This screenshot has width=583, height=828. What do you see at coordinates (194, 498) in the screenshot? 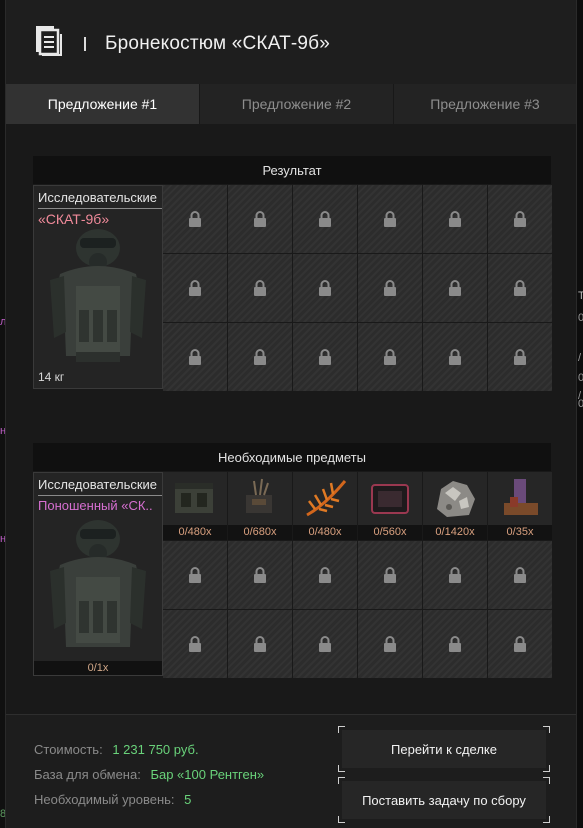
I see `ammo-box-icon` at bounding box center [194, 498].